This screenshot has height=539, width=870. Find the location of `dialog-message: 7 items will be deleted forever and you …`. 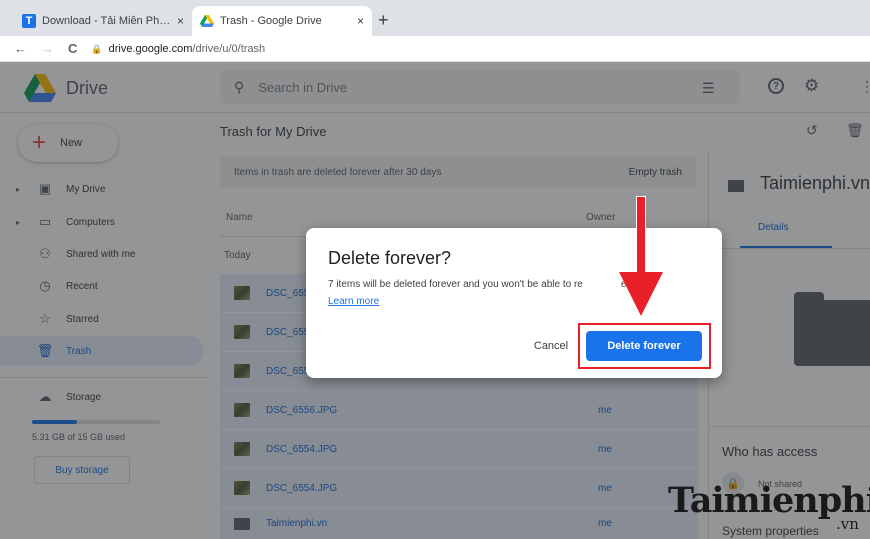

dialog-message: 7 items will be deleted forever and you … is located at coordinates (483, 284).